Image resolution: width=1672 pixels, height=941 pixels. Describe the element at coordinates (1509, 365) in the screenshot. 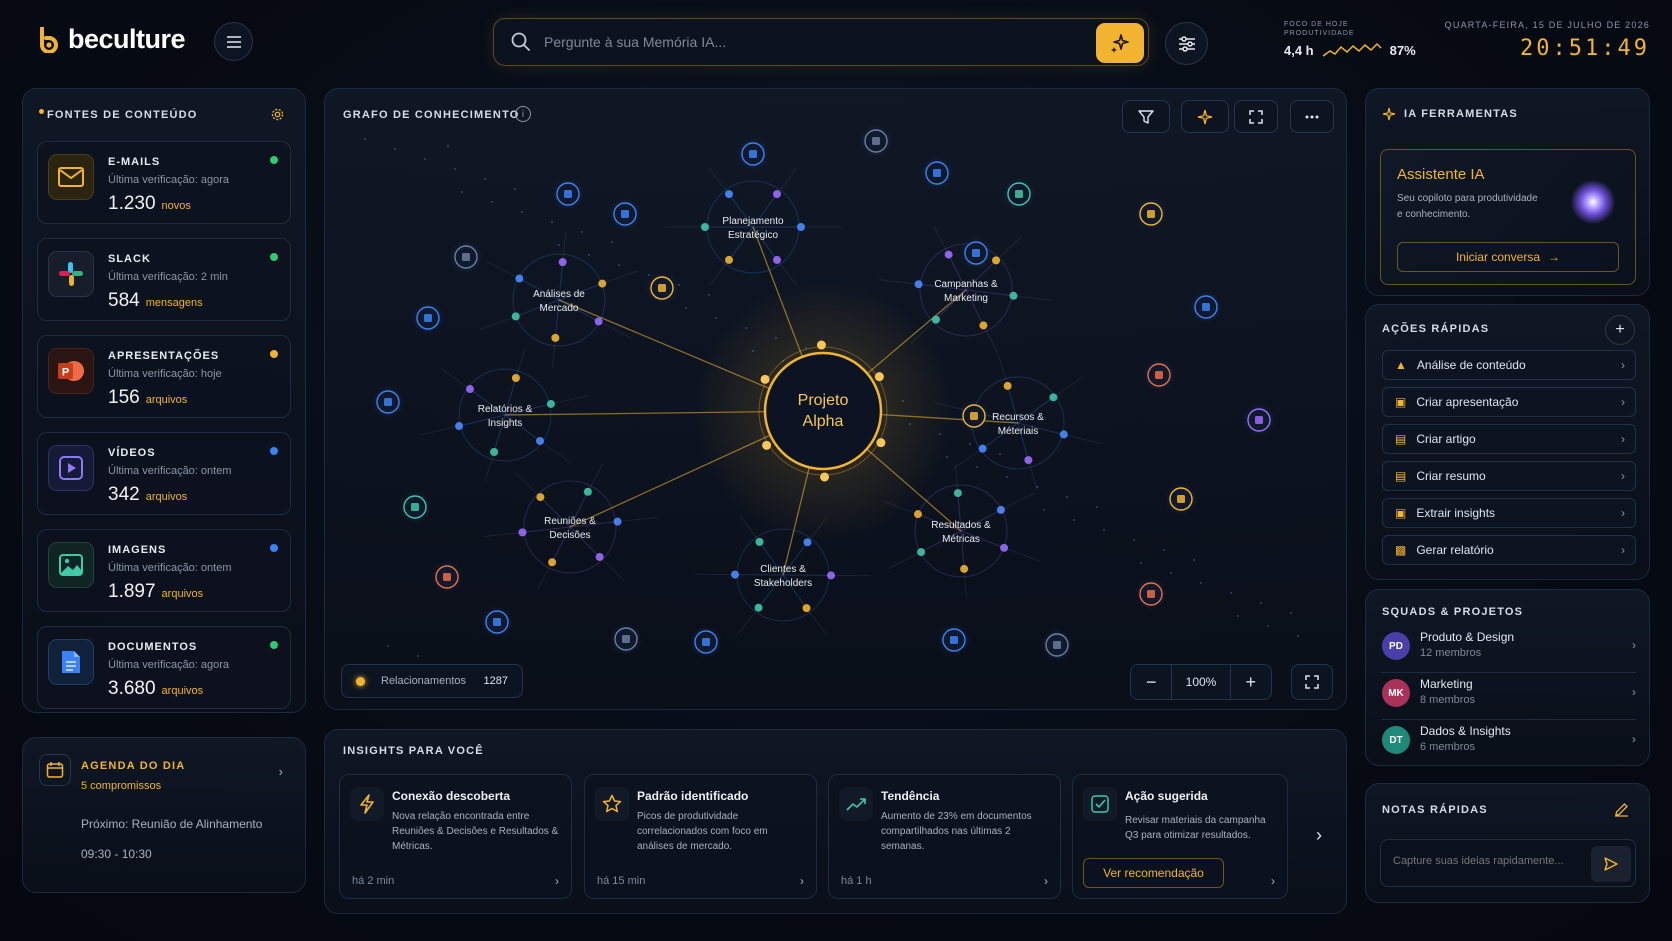

I see `quick-action-item: ▲ Análise de conteúdo ›` at that location.